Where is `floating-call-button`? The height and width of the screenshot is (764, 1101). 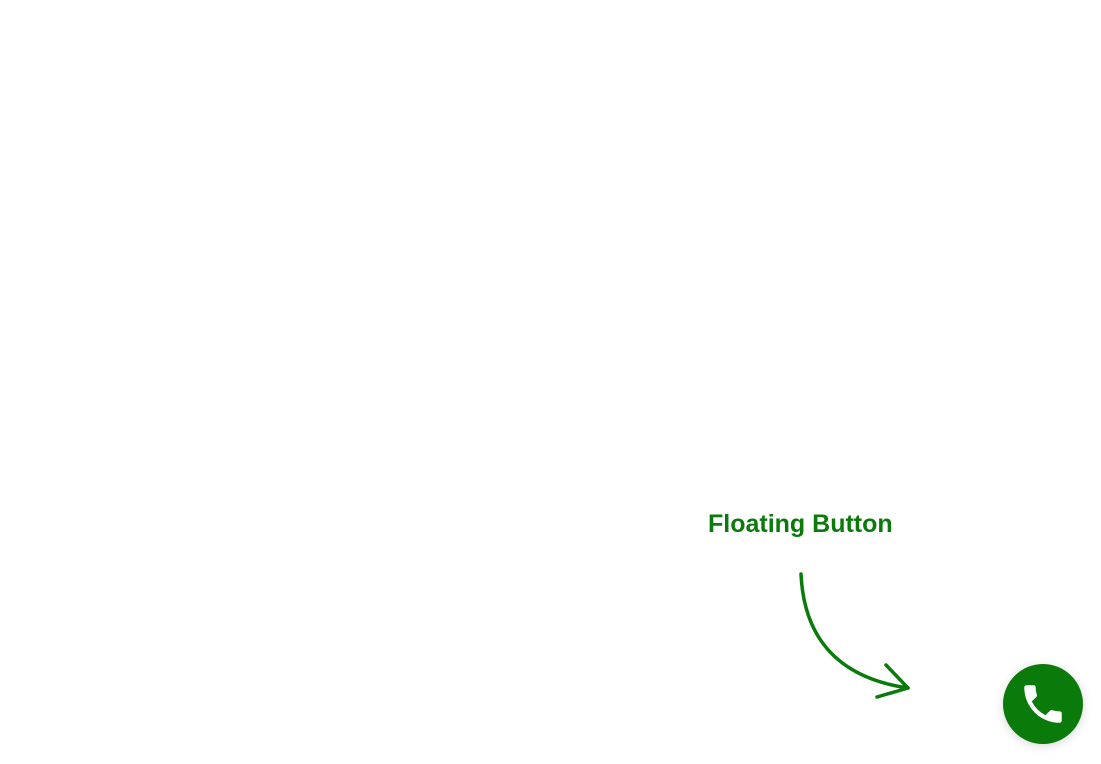 floating-call-button is located at coordinates (1043, 704).